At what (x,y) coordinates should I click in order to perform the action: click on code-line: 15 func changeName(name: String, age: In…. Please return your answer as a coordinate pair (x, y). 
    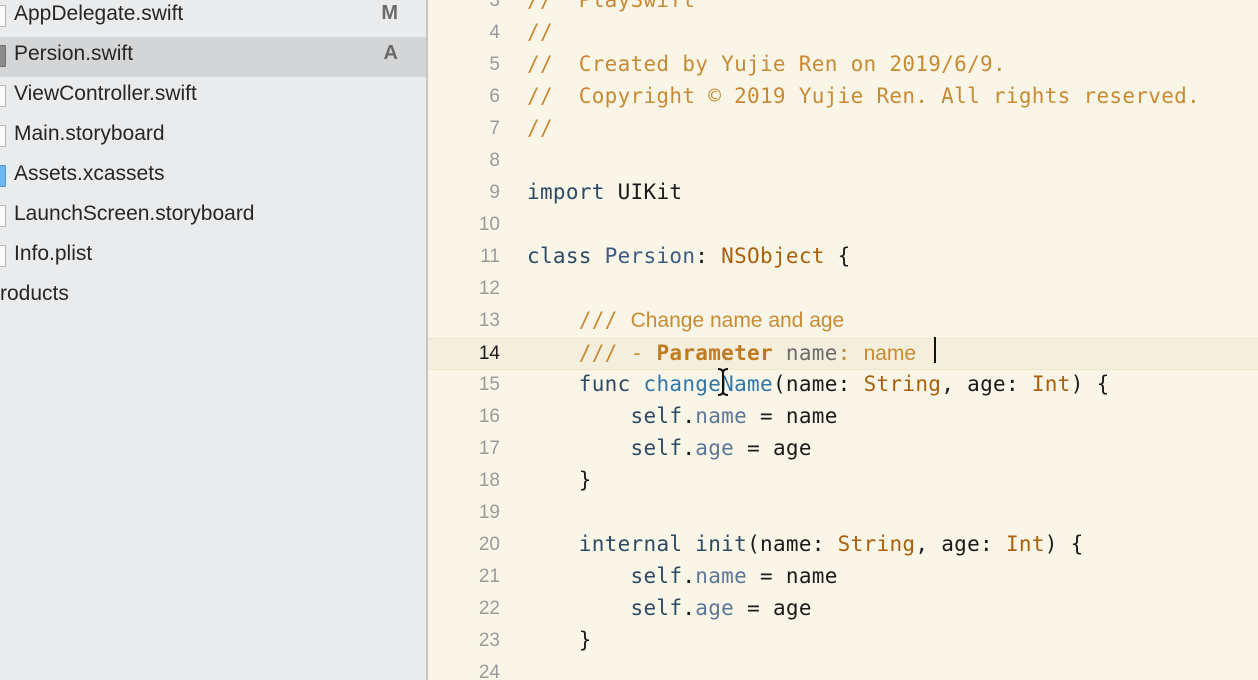
    Looking at the image, I should click on (843, 386).